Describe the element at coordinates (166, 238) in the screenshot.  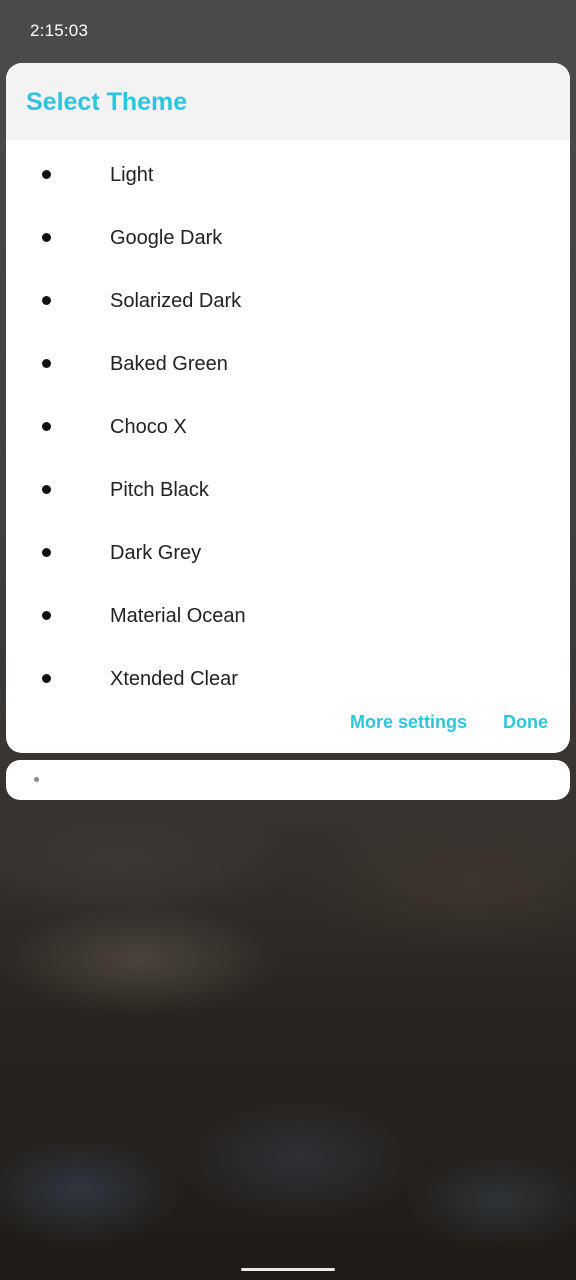
I see `theme-label: Google Dark` at that location.